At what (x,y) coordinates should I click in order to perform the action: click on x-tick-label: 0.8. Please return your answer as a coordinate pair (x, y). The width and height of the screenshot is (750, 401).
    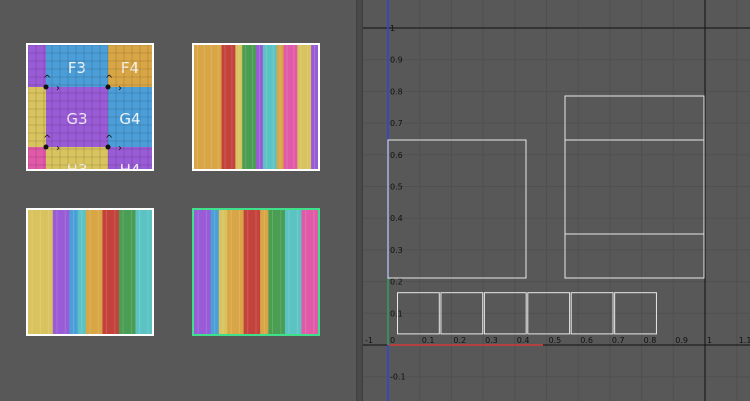
    Looking at the image, I should click on (650, 340).